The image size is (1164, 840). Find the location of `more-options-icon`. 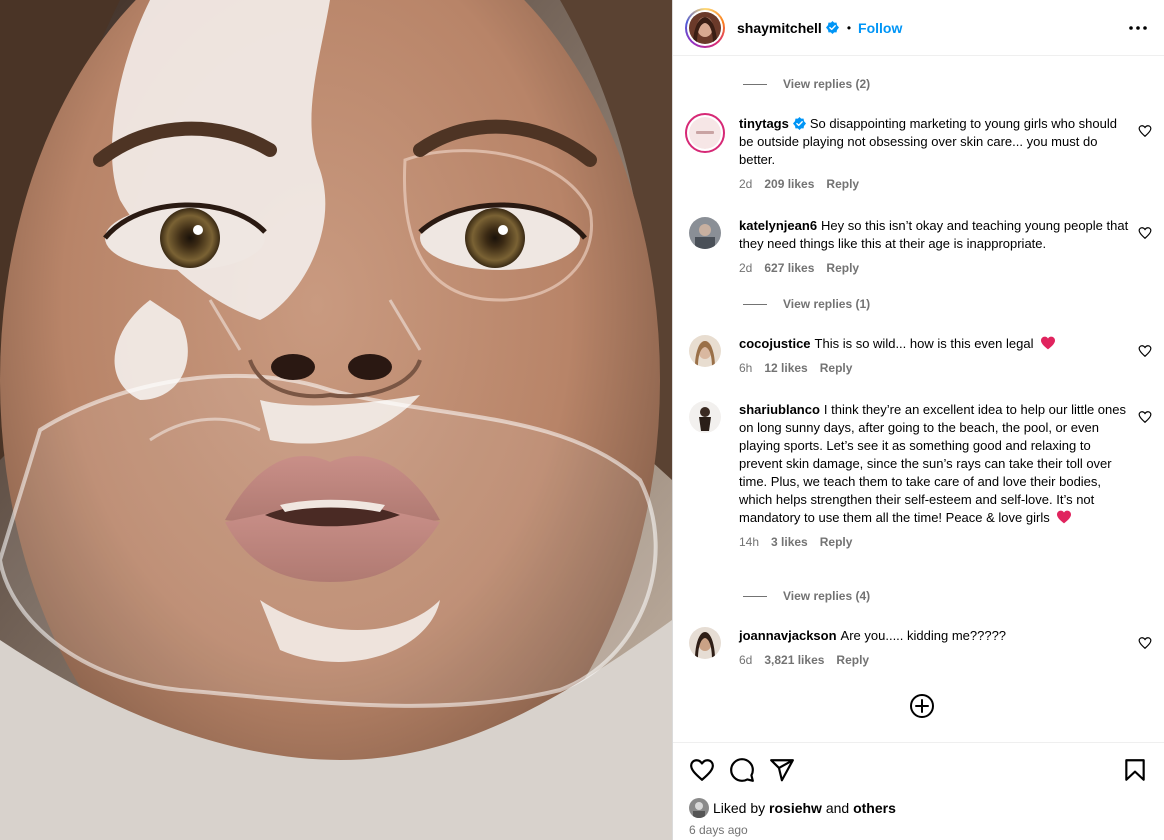

more-options-icon is located at coordinates (1138, 28).